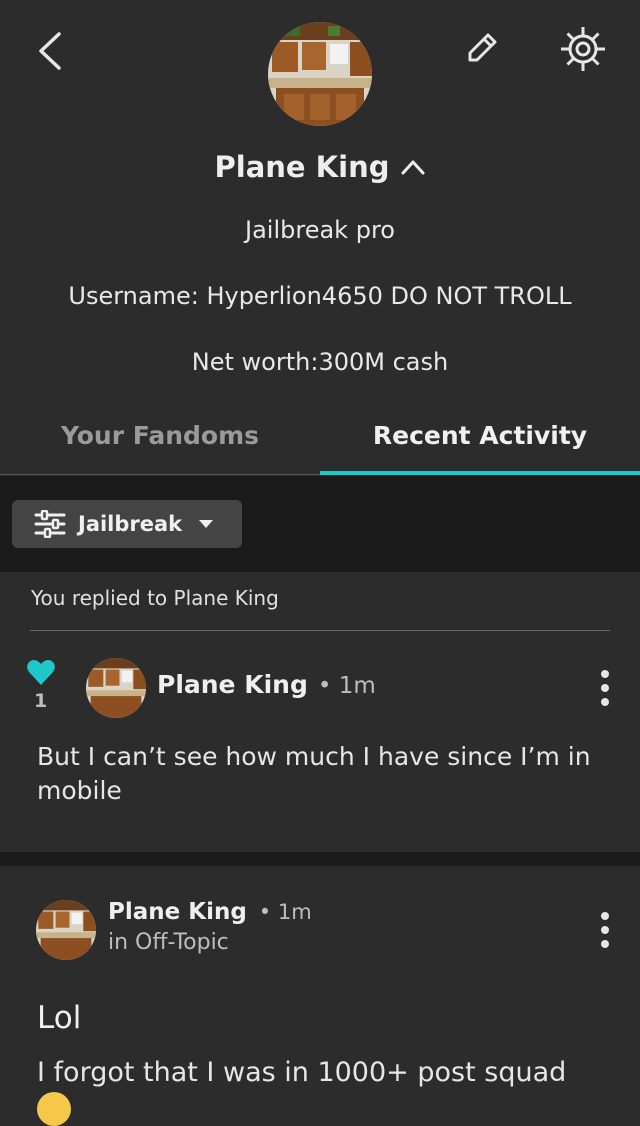 The image size is (640, 1126). I want to click on profile-name-toggle: Plane King, so click(320, 167).